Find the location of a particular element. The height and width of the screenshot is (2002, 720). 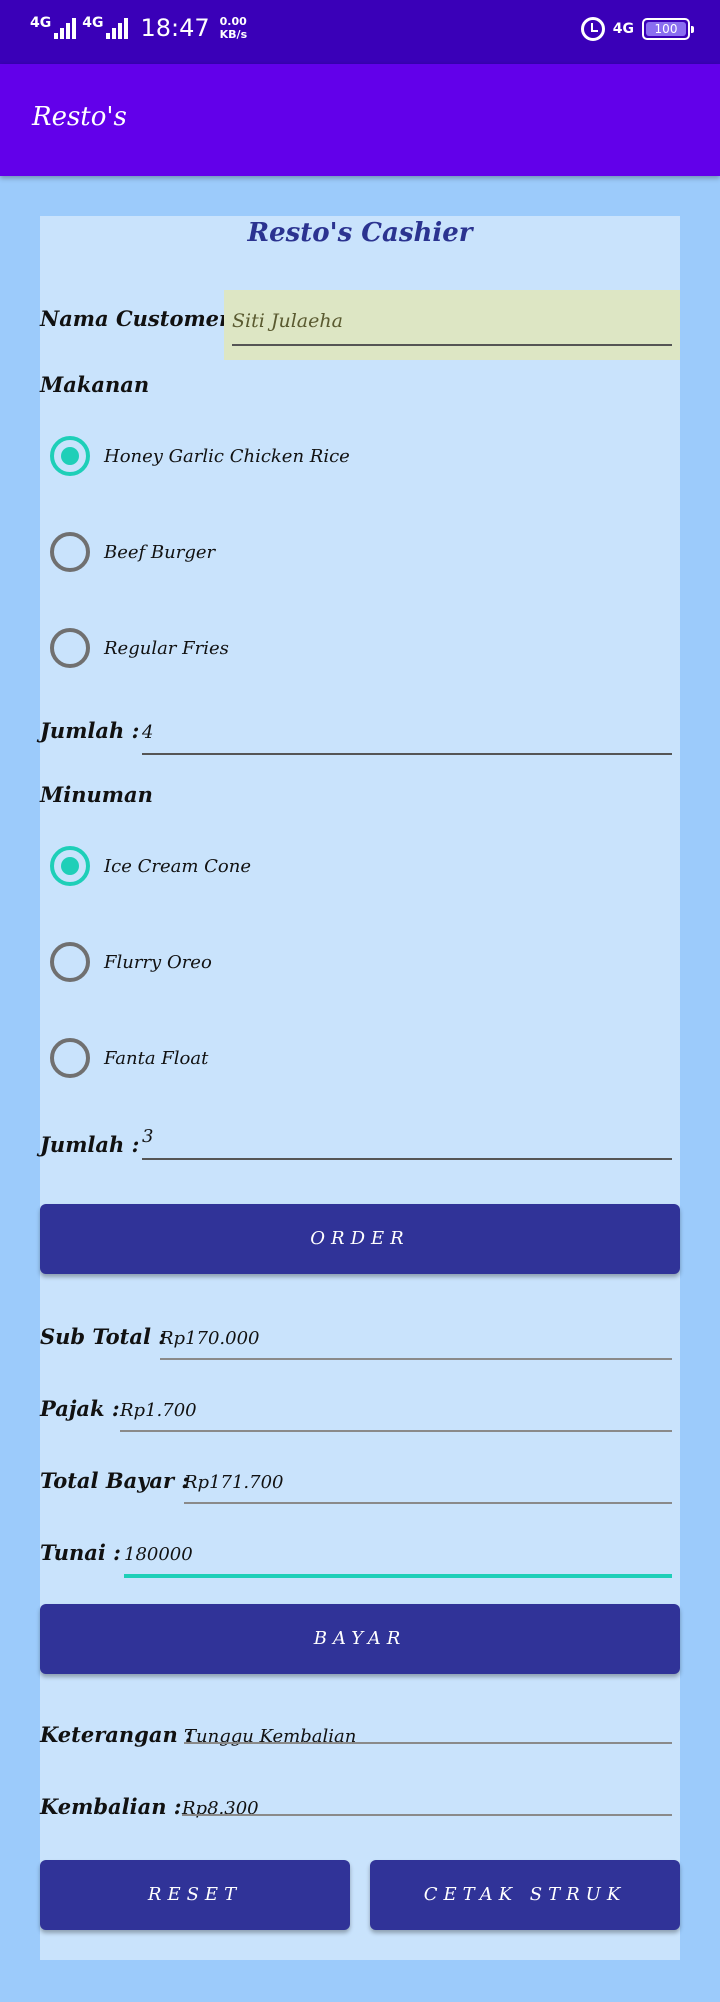

pajak-value: Rp1.700 is located at coordinates (158, 1410).